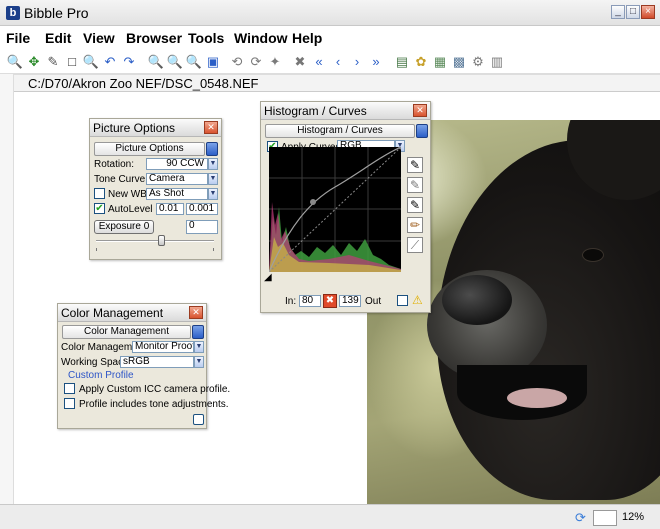 This screenshot has height=529, width=660. Describe the element at coordinates (357, 62) in the screenshot. I see `next-icon: ›` at that location.